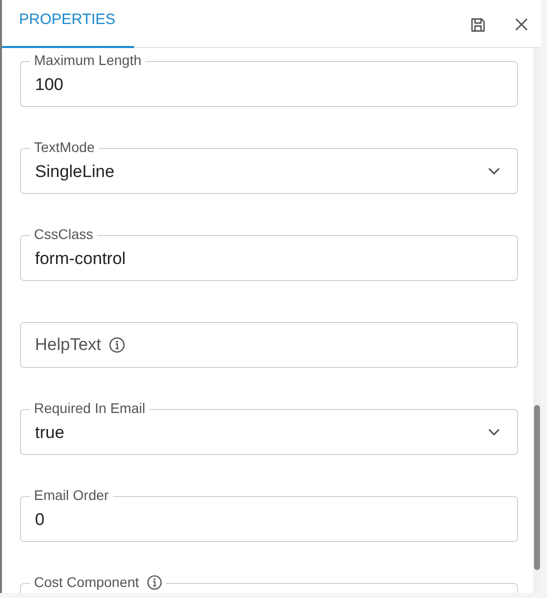  I want to click on field-value: SingleLine, so click(74, 171).